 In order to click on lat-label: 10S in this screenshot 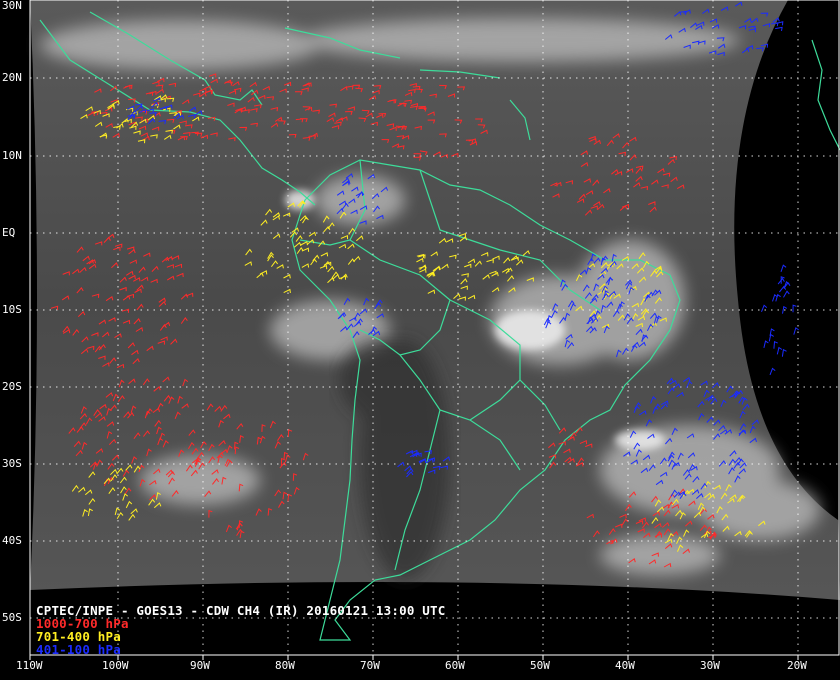, I will do `click(12, 309)`.